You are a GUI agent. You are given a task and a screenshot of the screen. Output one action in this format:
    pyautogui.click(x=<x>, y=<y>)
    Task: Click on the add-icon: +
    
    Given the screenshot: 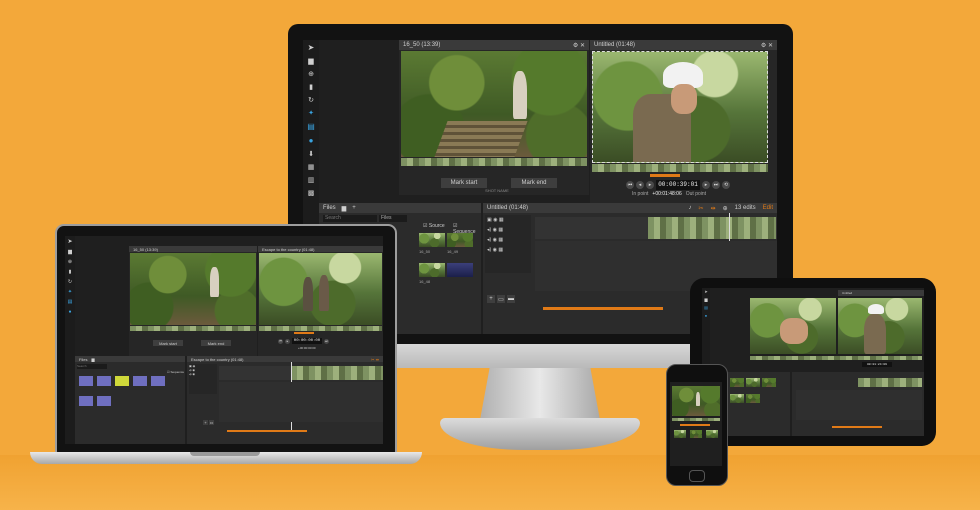 What is the action you would take?
    pyautogui.click(x=354, y=208)
    